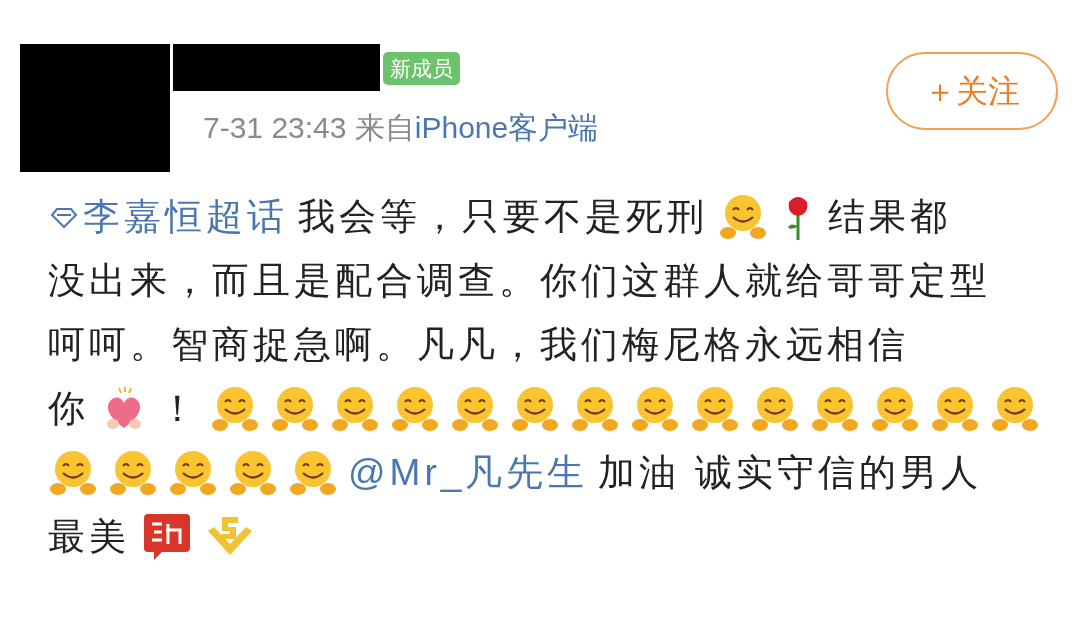 This screenshot has width=1080, height=617. What do you see at coordinates (790, 473) in the screenshot?
I see `post-text: 加油 诚实守信的男人` at bounding box center [790, 473].